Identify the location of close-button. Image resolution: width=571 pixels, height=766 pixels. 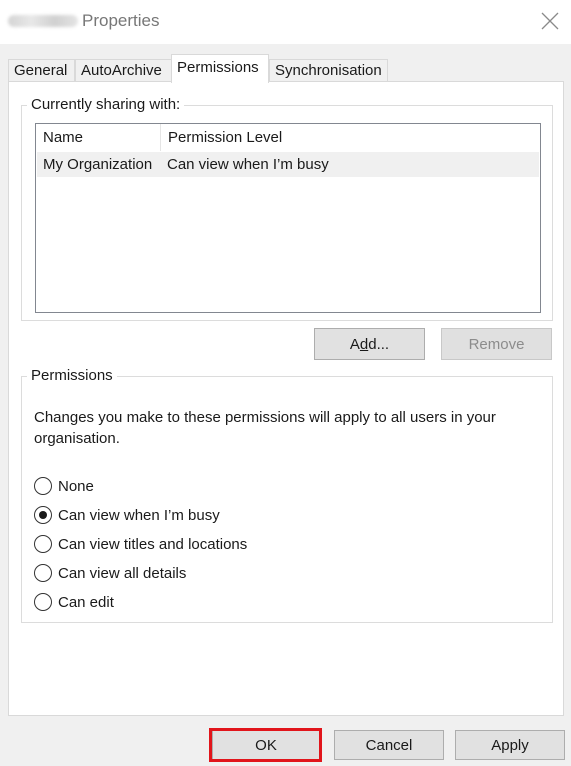
(550, 21).